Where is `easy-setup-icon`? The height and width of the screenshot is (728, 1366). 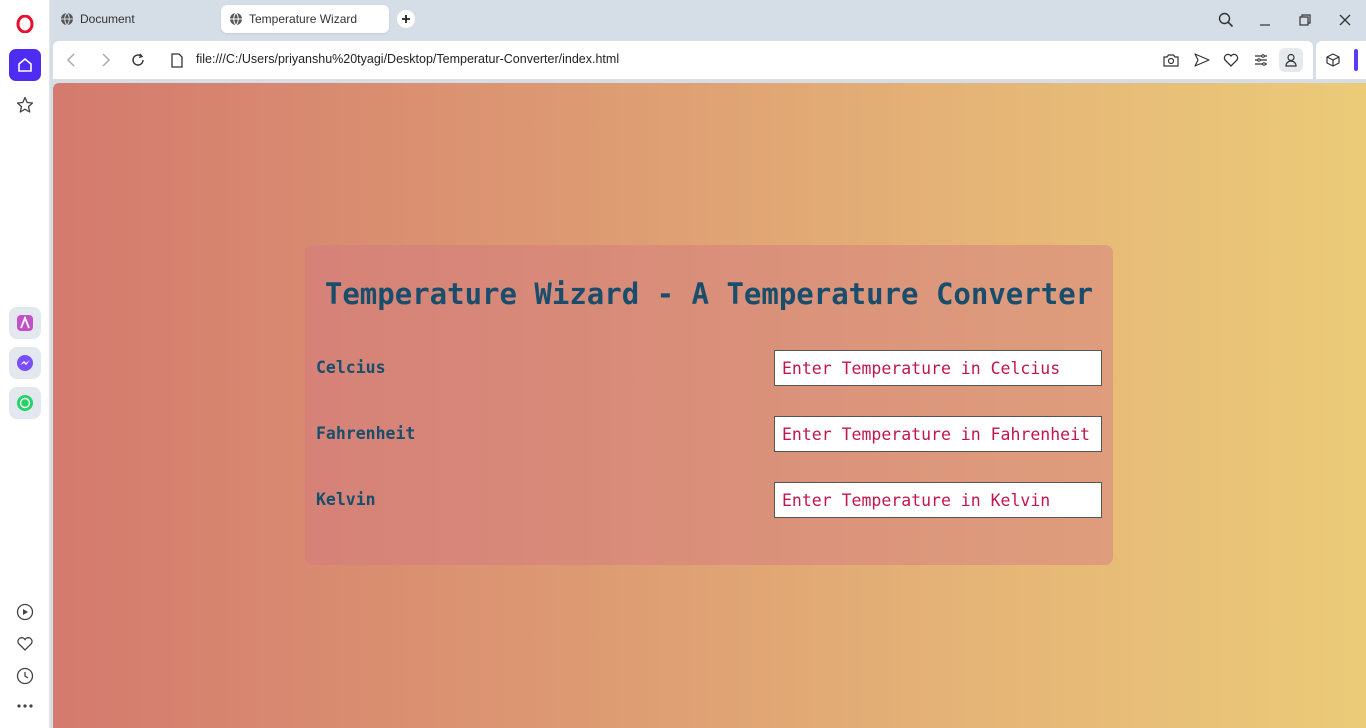
easy-setup-icon is located at coordinates (1261, 60).